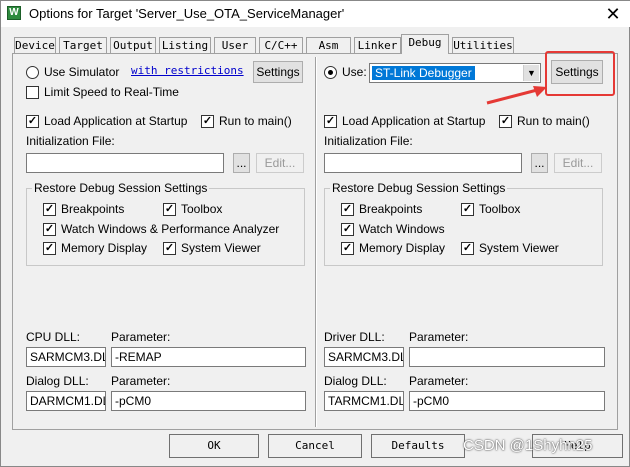 The width and height of the screenshot is (630, 467). I want to click on tab-linker: Linker, so click(377, 45).